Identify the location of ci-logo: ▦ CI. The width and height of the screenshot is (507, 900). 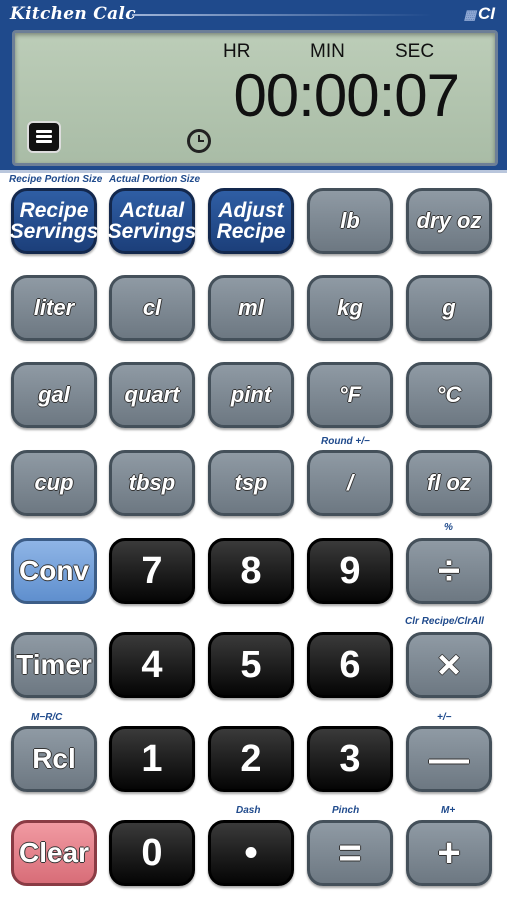
(479, 14).